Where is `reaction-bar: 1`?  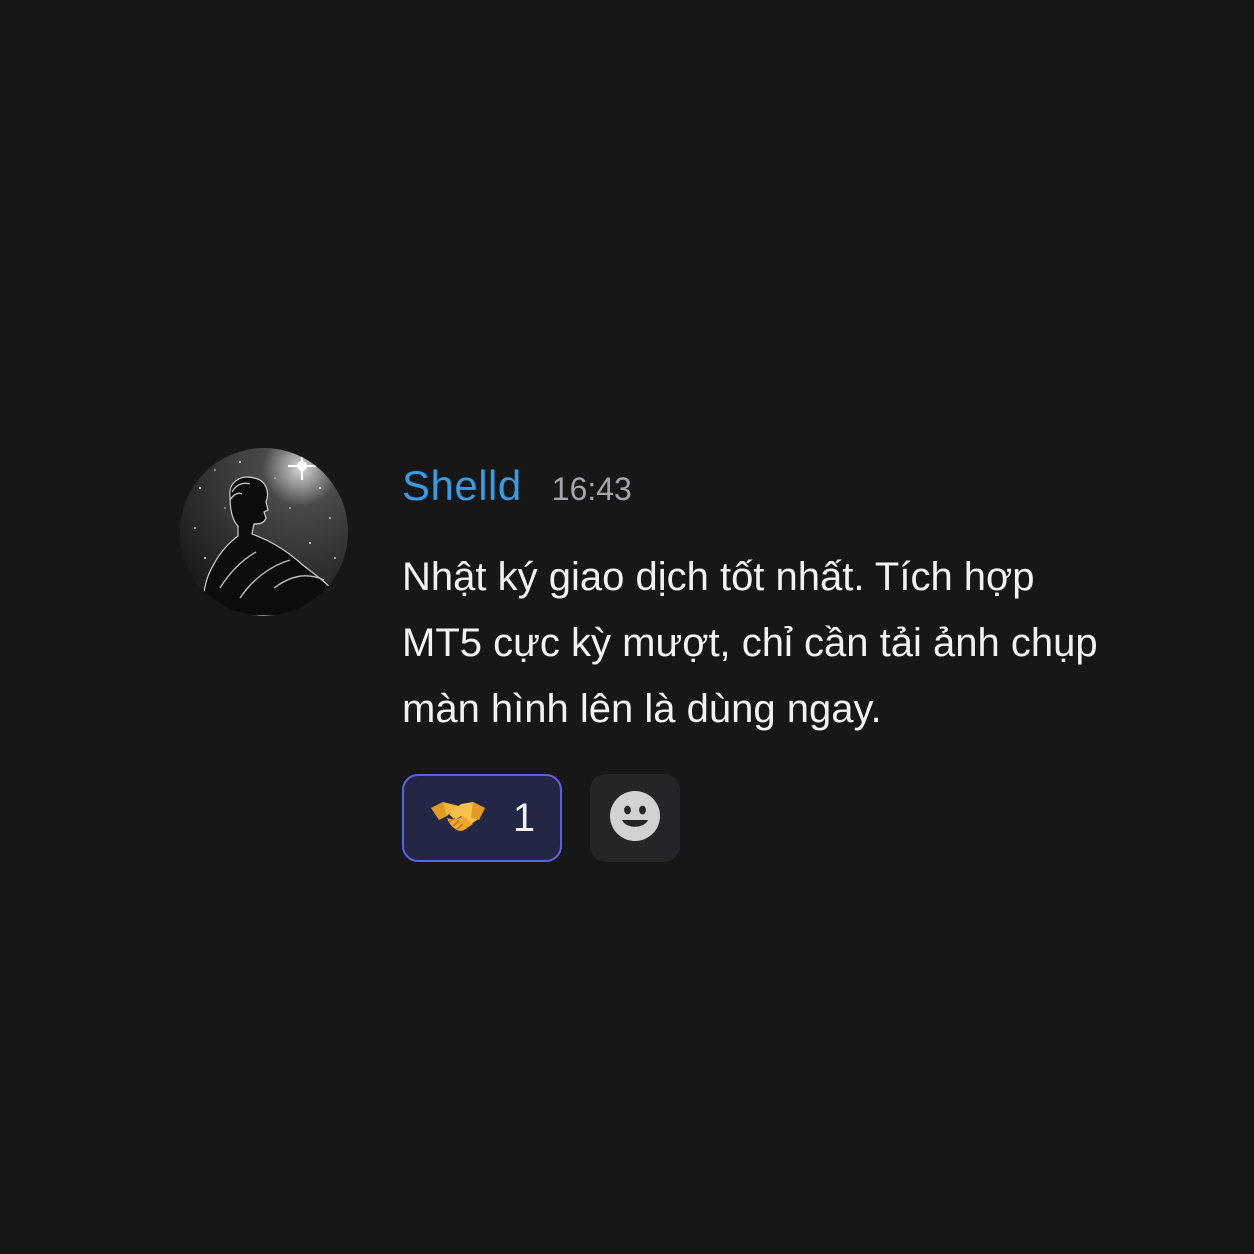 reaction-bar: 1 is located at coordinates (762, 818).